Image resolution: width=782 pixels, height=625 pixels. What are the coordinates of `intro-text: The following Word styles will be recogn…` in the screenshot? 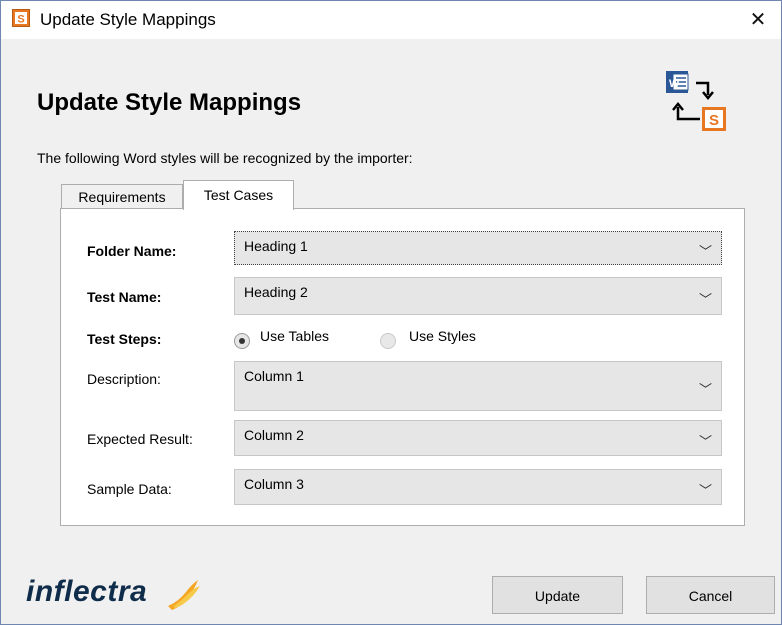 It's located at (225, 158).